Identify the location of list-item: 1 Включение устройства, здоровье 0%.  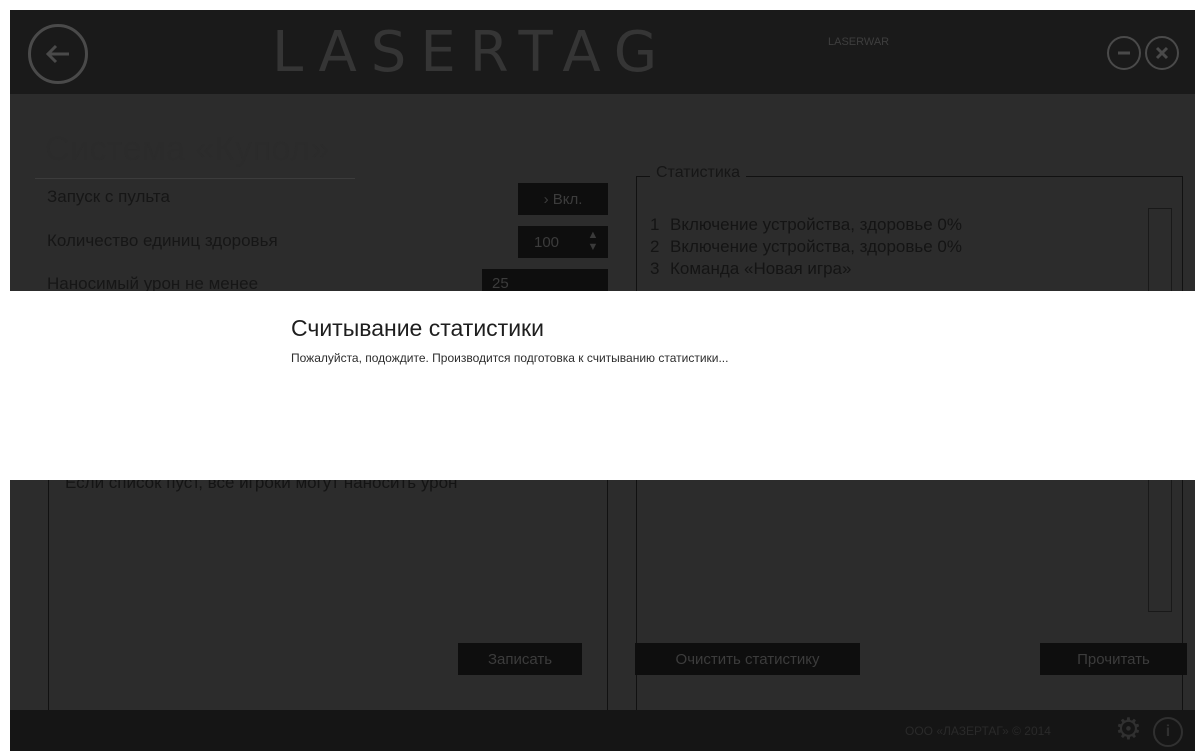
(806, 224).